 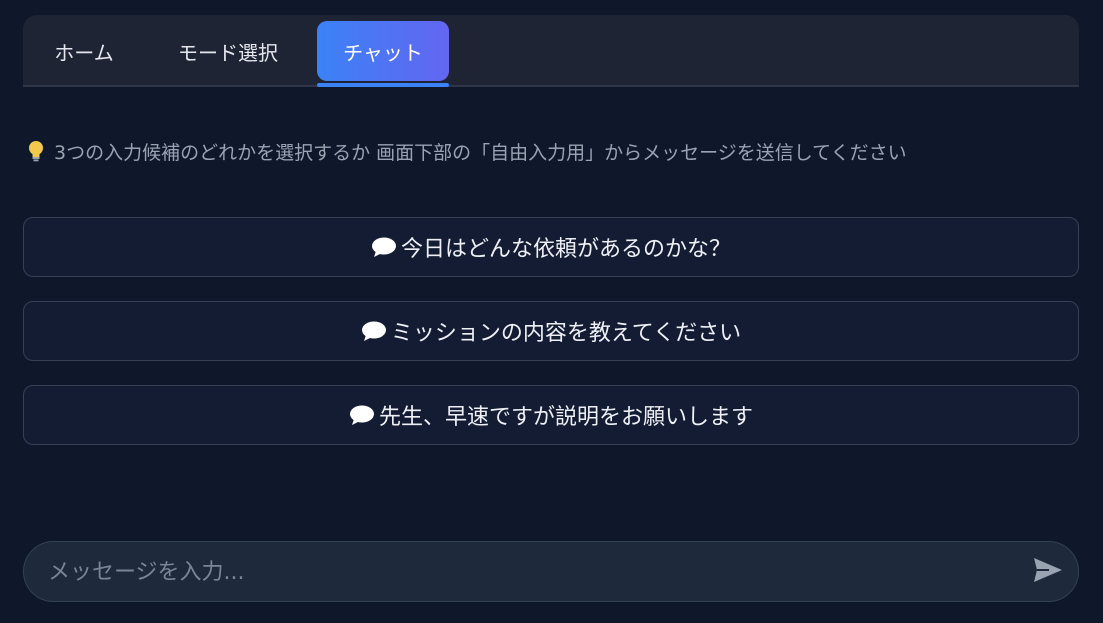 What do you see at coordinates (566, 333) in the screenshot?
I see `suggestion-label: ミッションの内容を教えてください` at bounding box center [566, 333].